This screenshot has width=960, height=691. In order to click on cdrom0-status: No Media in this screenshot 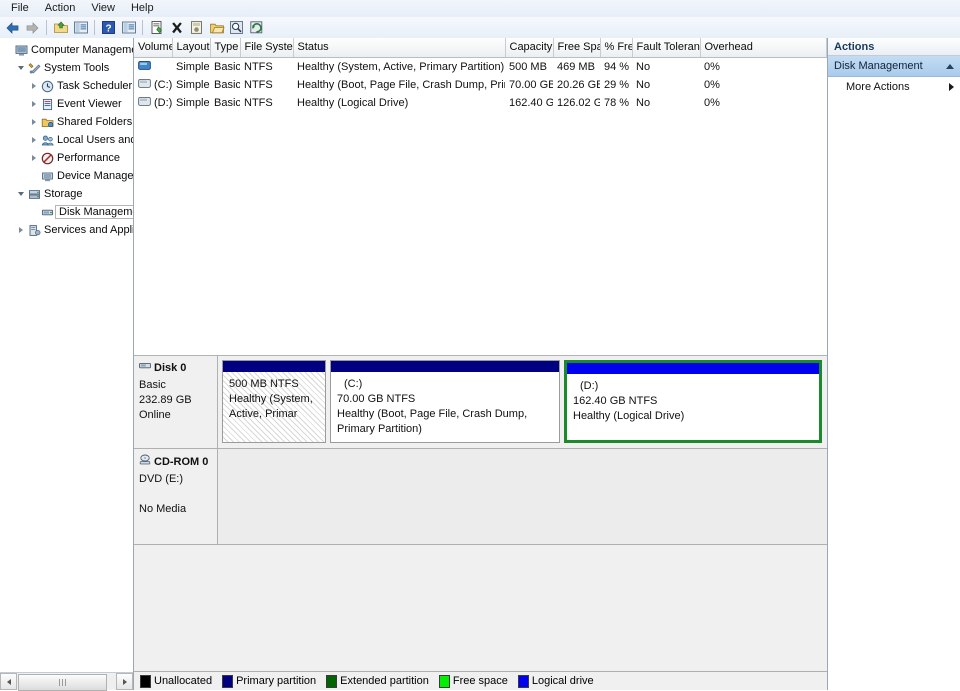, I will do `click(163, 509)`.